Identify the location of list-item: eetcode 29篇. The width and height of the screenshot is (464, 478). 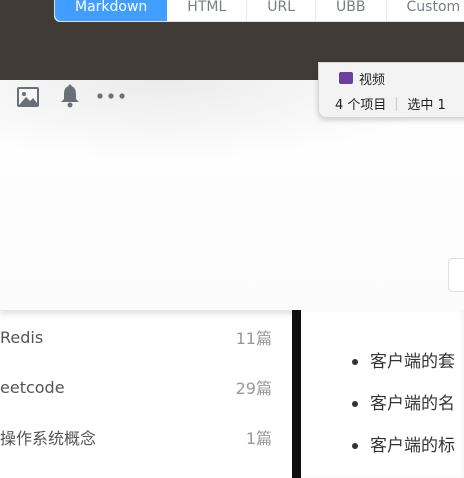
(146, 387).